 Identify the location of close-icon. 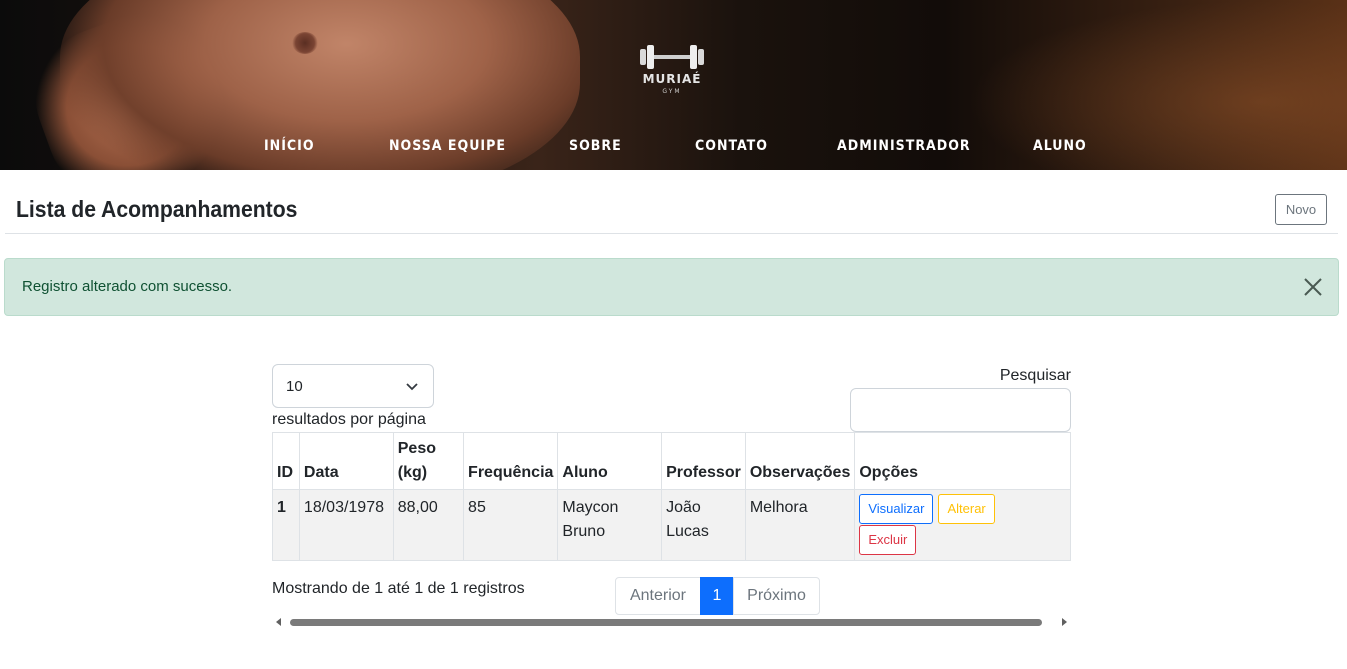
(1313, 287).